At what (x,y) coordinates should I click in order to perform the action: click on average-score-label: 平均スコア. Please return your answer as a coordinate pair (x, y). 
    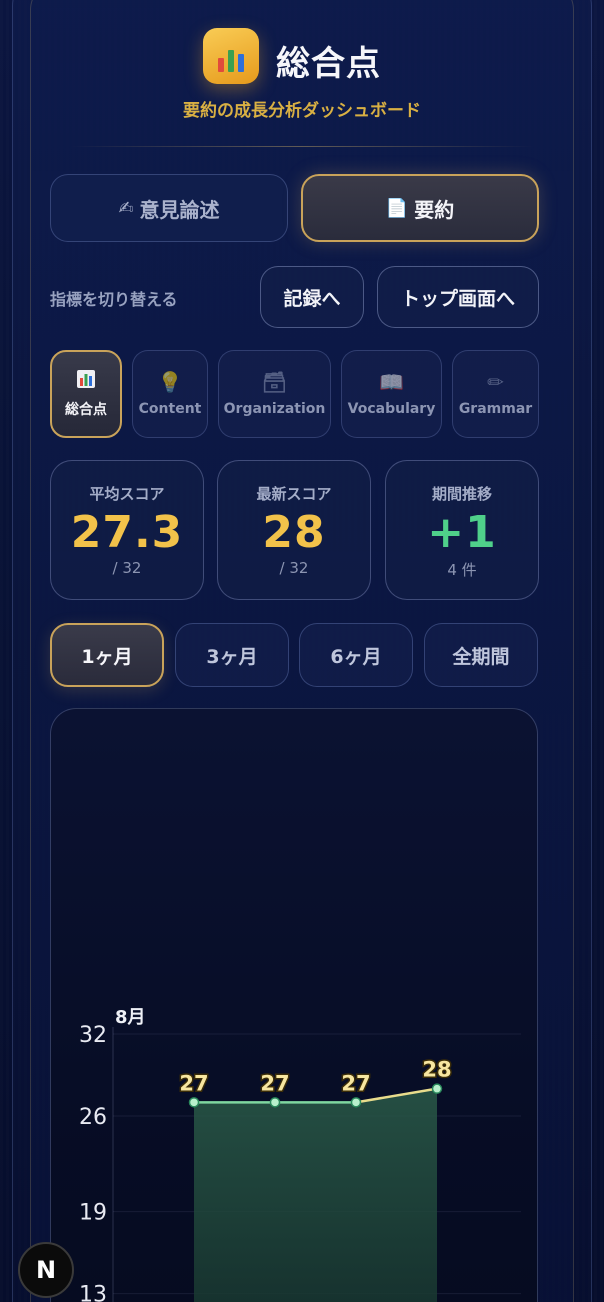
    Looking at the image, I should click on (127, 494).